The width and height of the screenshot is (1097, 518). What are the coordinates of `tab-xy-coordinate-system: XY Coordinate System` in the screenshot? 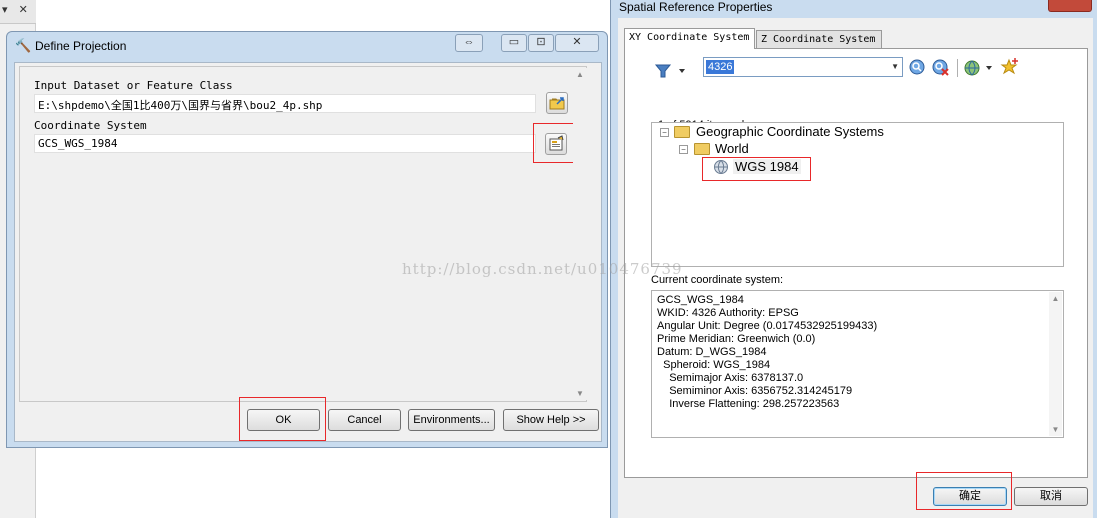 It's located at (689, 38).